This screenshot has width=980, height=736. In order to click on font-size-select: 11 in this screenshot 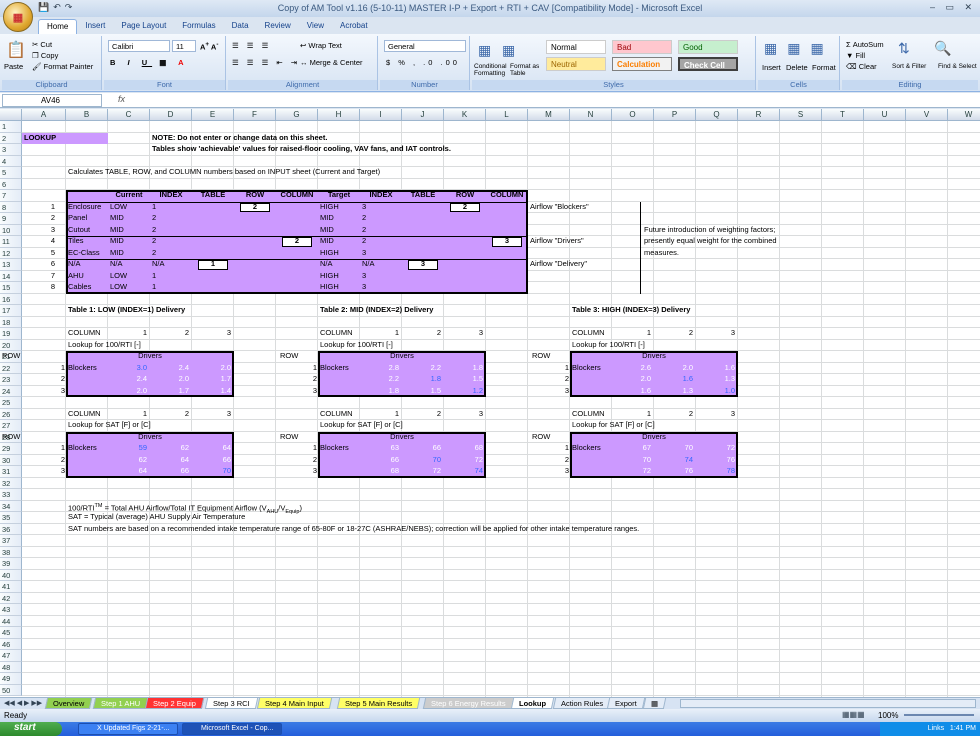, I will do `click(184, 46)`.